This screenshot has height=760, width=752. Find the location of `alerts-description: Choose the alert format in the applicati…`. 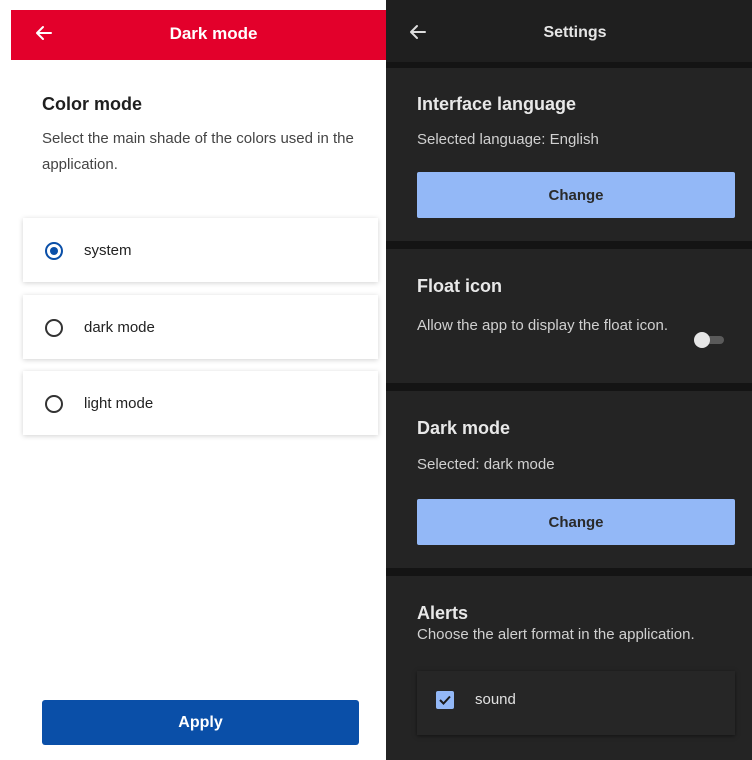

alerts-description: Choose the alert format in the applicati… is located at coordinates (556, 634).